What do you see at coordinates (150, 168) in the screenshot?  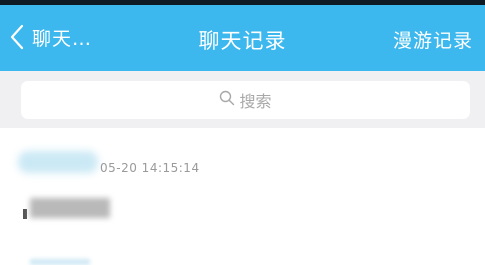 I see `record-timestamp: 05-20 14:15:14` at bounding box center [150, 168].